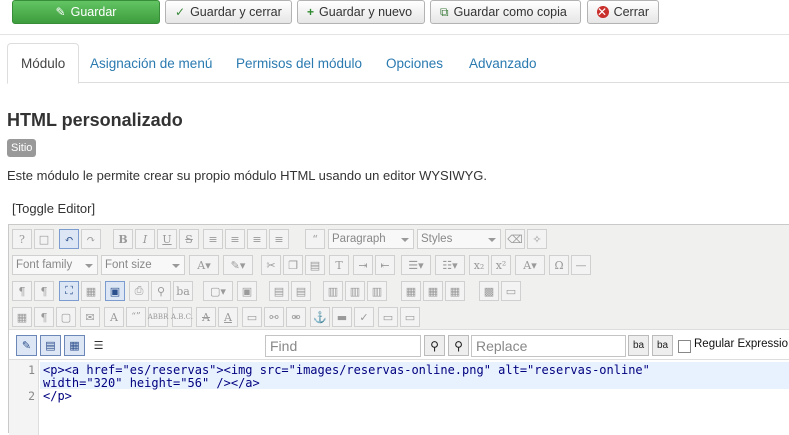 This screenshot has height=435, width=789. I want to click on align-center-icon: ≡, so click(235, 239).